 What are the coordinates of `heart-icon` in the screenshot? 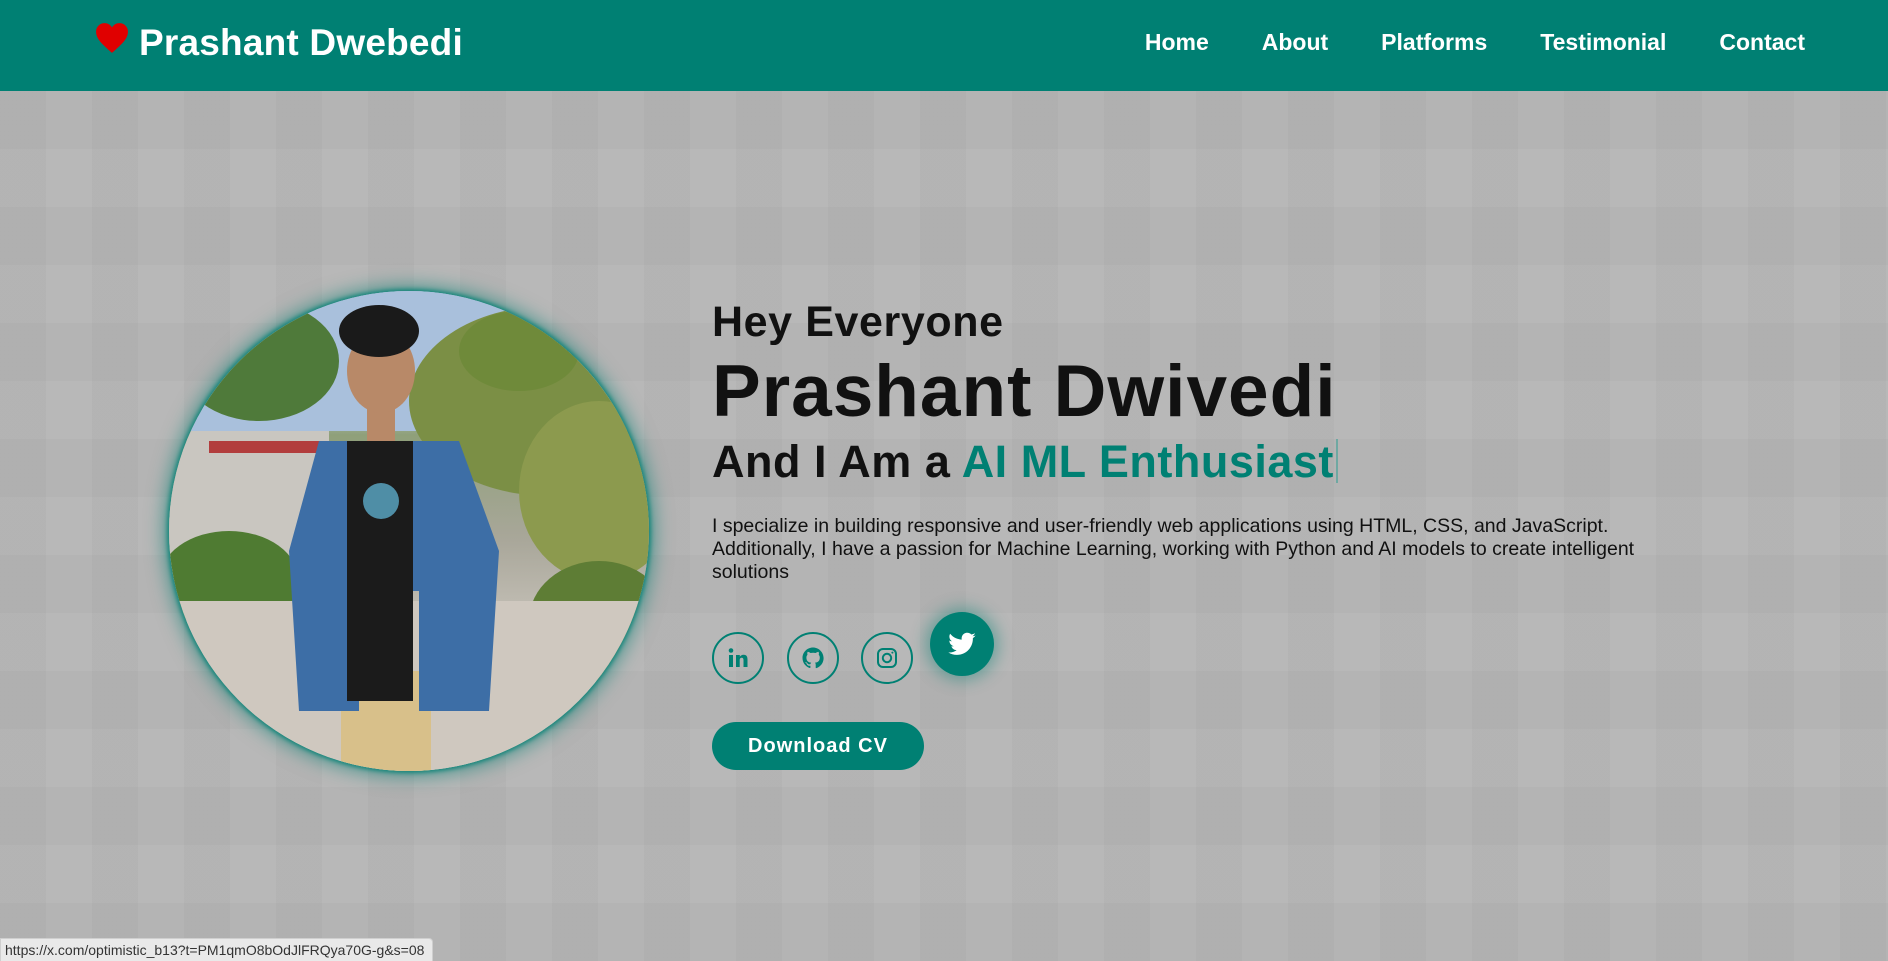 It's located at (112, 38).